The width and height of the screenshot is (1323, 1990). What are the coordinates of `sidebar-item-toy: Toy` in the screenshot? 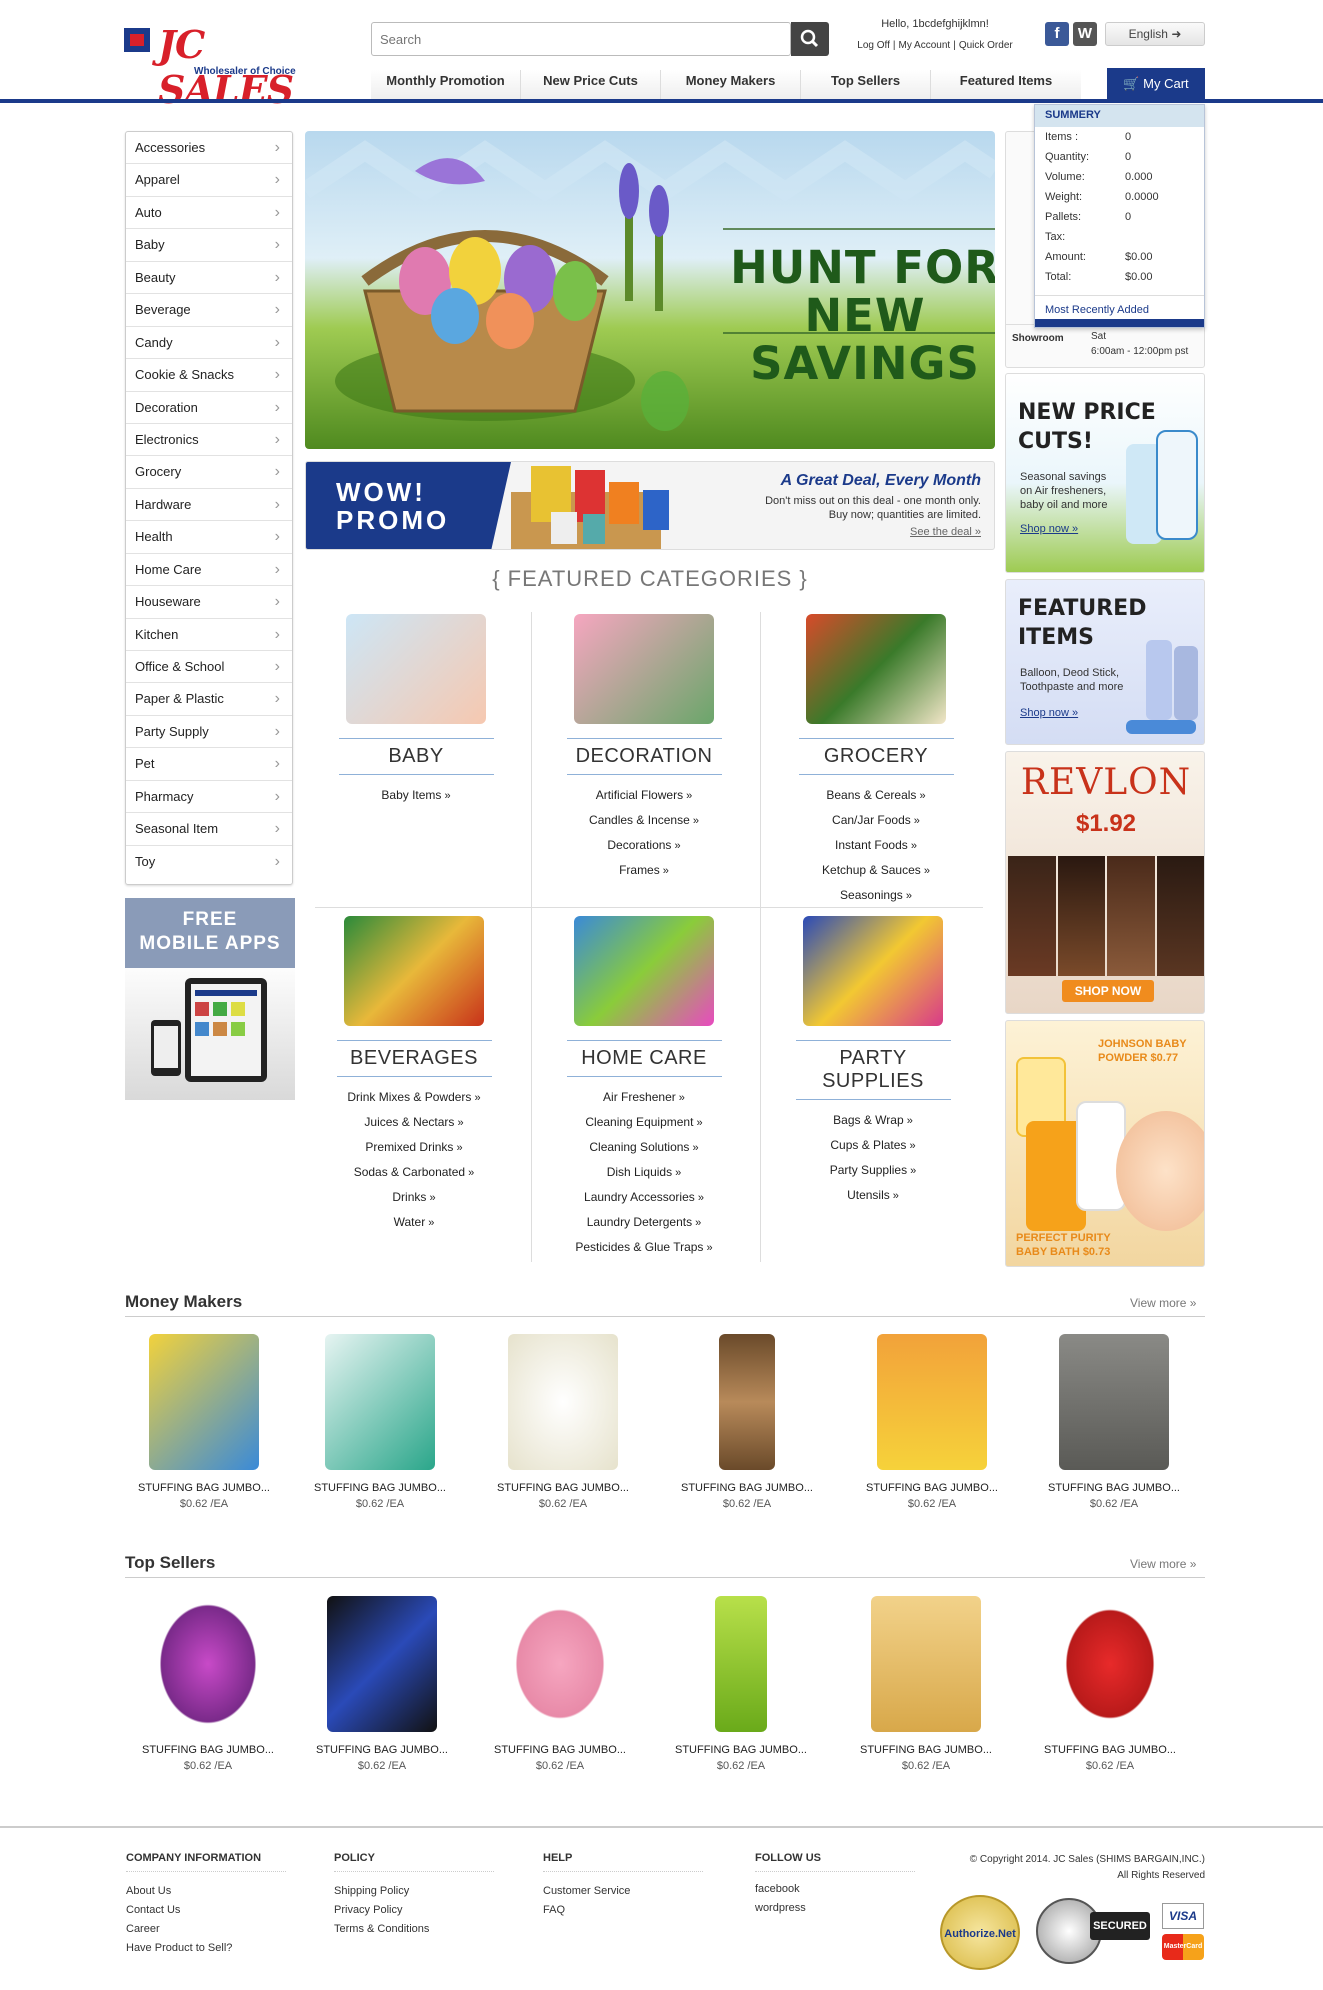 It's located at (209, 862).